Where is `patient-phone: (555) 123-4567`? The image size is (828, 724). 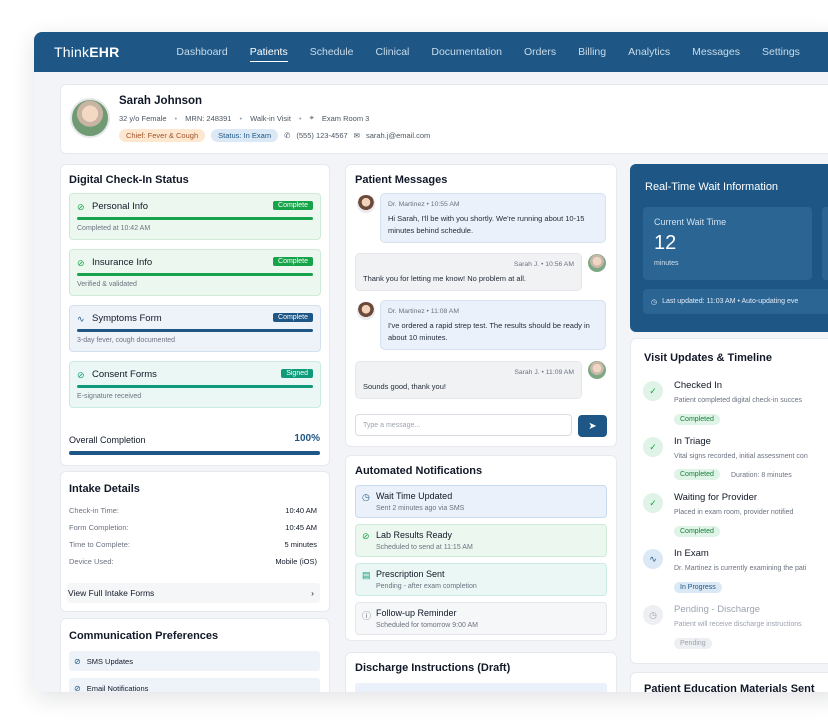 patient-phone: (555) 123-4567 is located at coordinates (321, 135).